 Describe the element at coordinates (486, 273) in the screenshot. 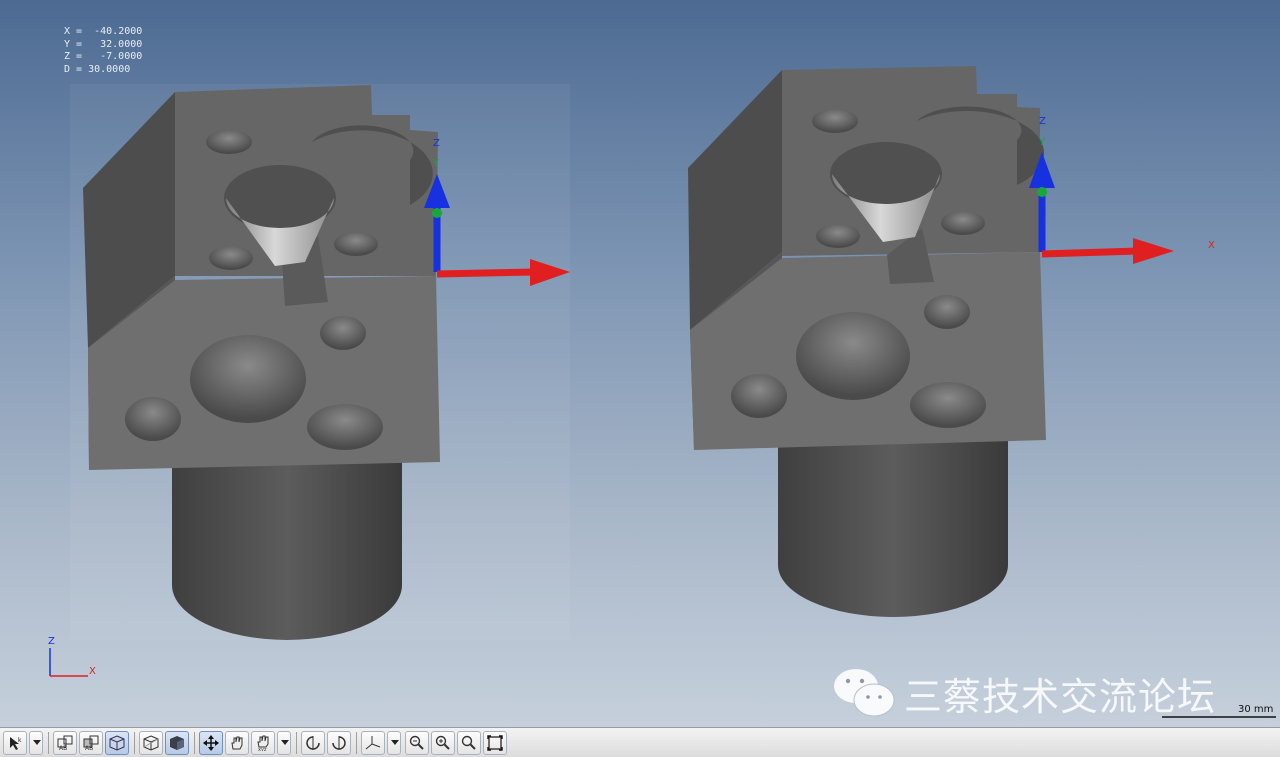

I see `x-axis-arrow` at that location.